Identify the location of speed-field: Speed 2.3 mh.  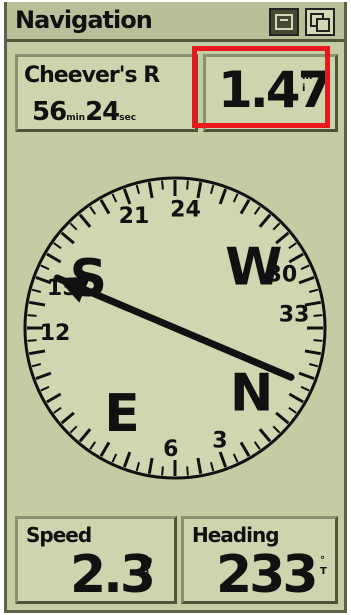
(96, 560).